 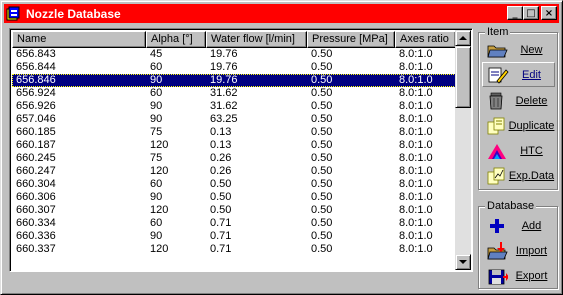 I want to click on cell-name: 660.304, so click(x=36, y=184).